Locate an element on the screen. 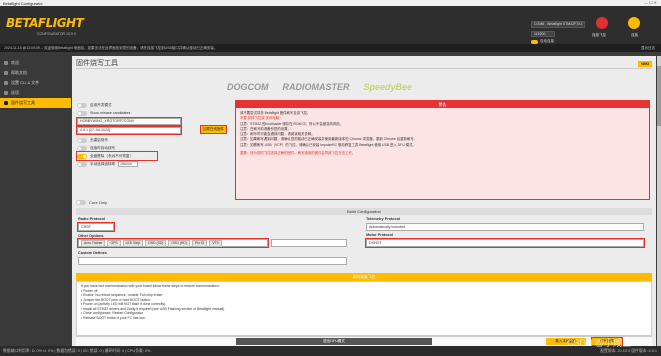  page-title: 固件烧写工具 is located at coordinates (97, 63).